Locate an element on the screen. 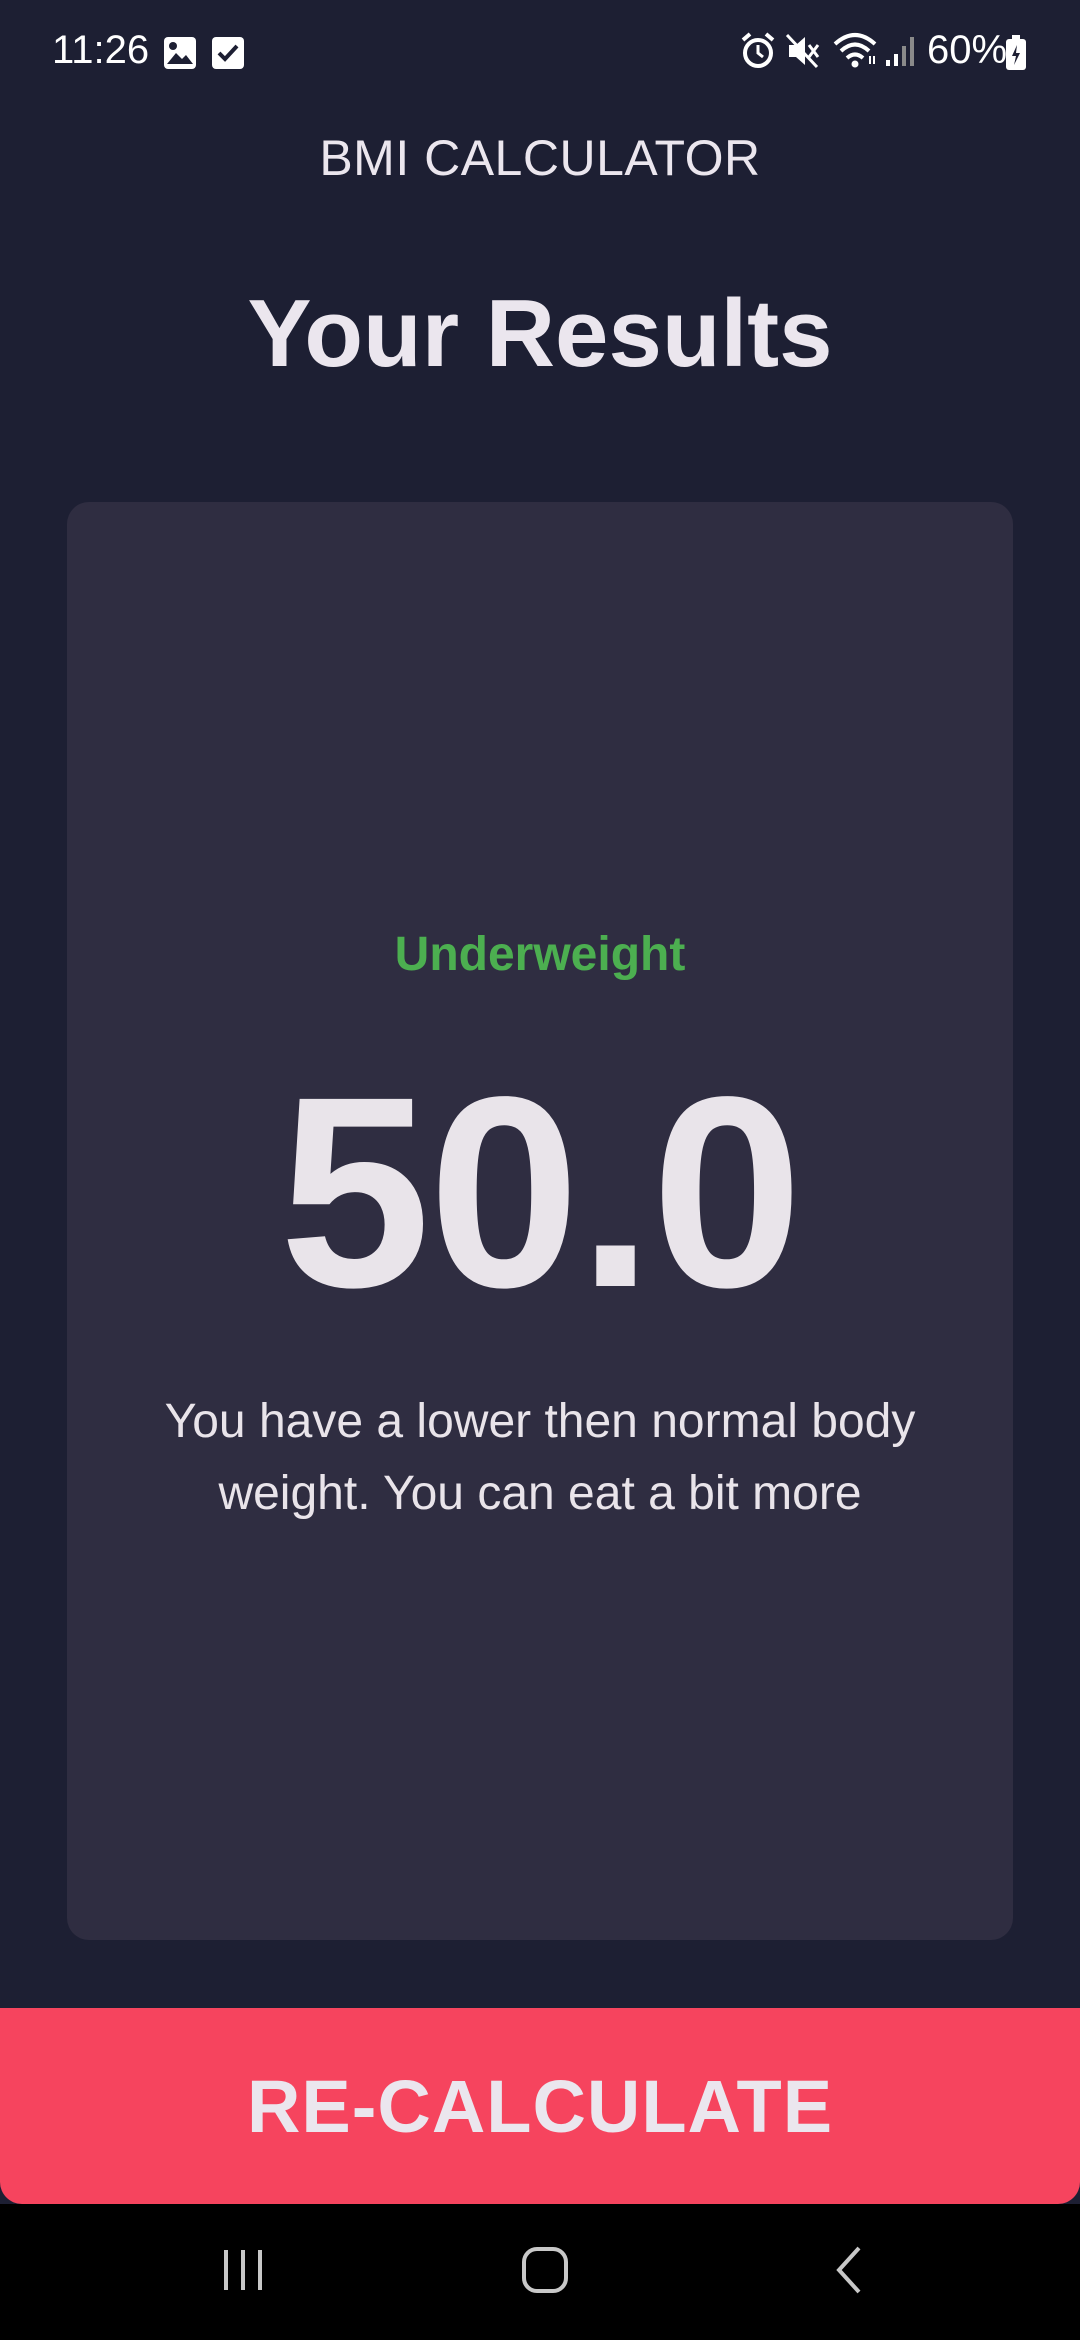 The width and height of the screenshot is (1080, 2340). recent-apps-button is located at coordinates (243, 2272).